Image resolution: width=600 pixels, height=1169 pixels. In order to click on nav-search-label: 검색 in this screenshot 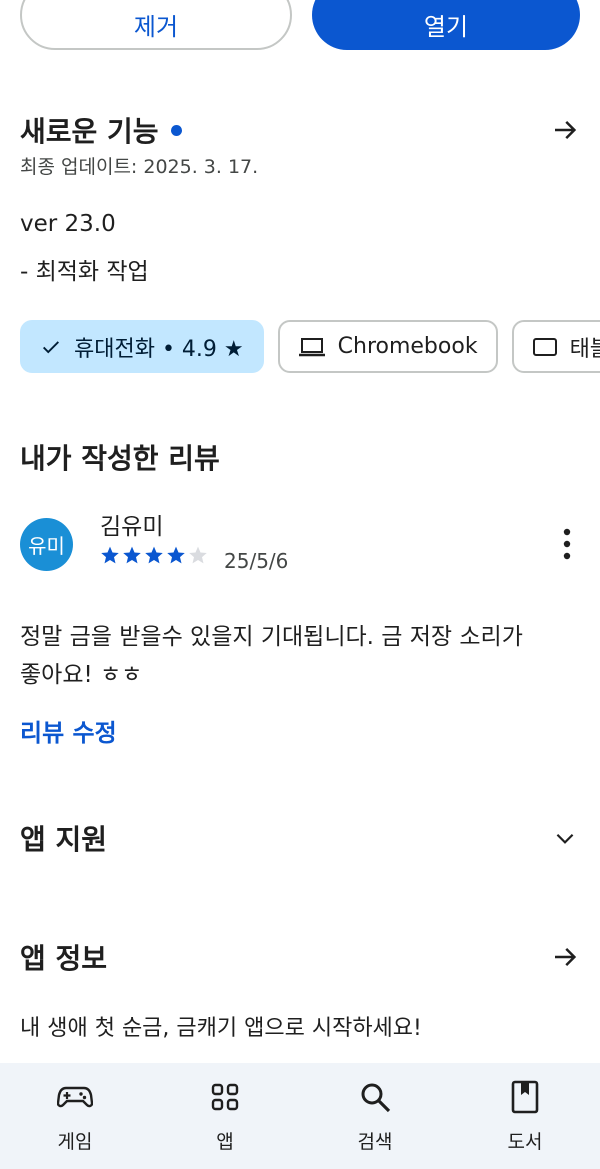, I will do `click(375, 1142)`.